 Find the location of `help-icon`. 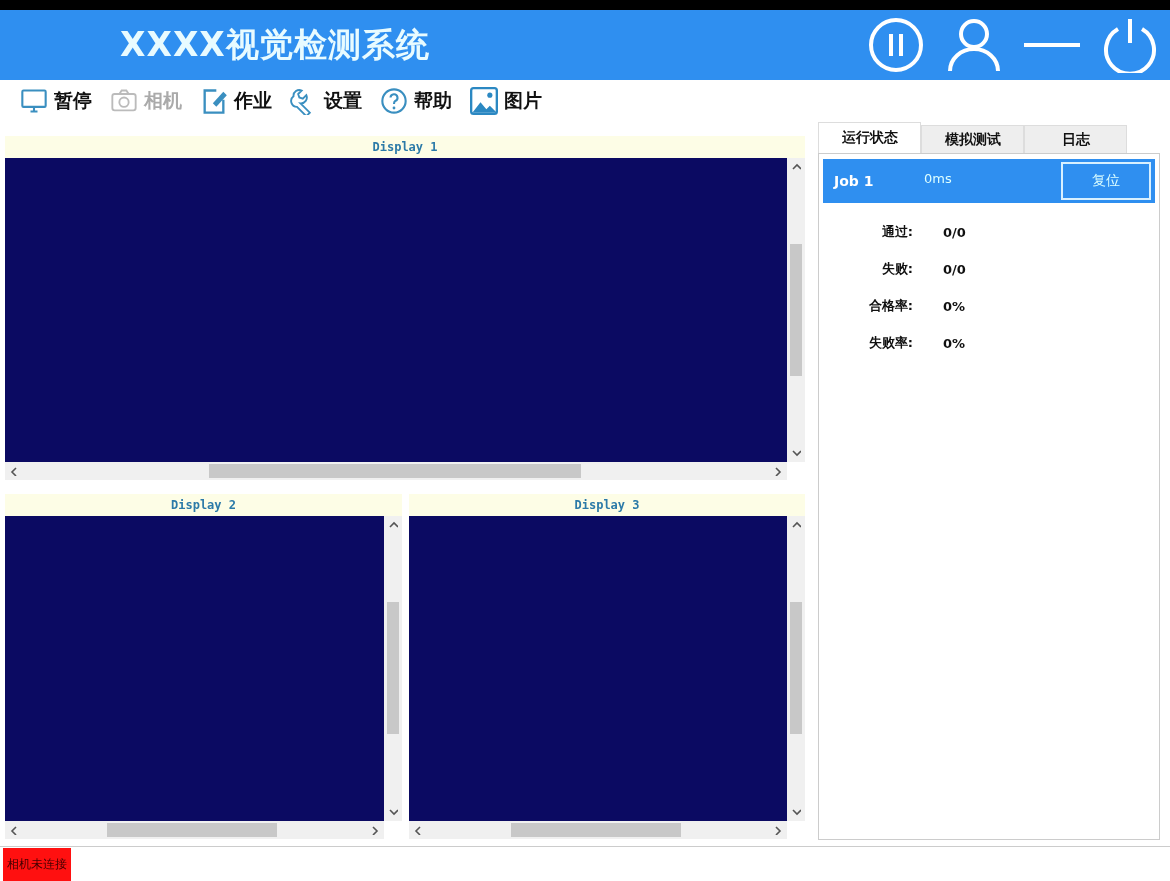

help-icon is located at coordinates (394, 101).